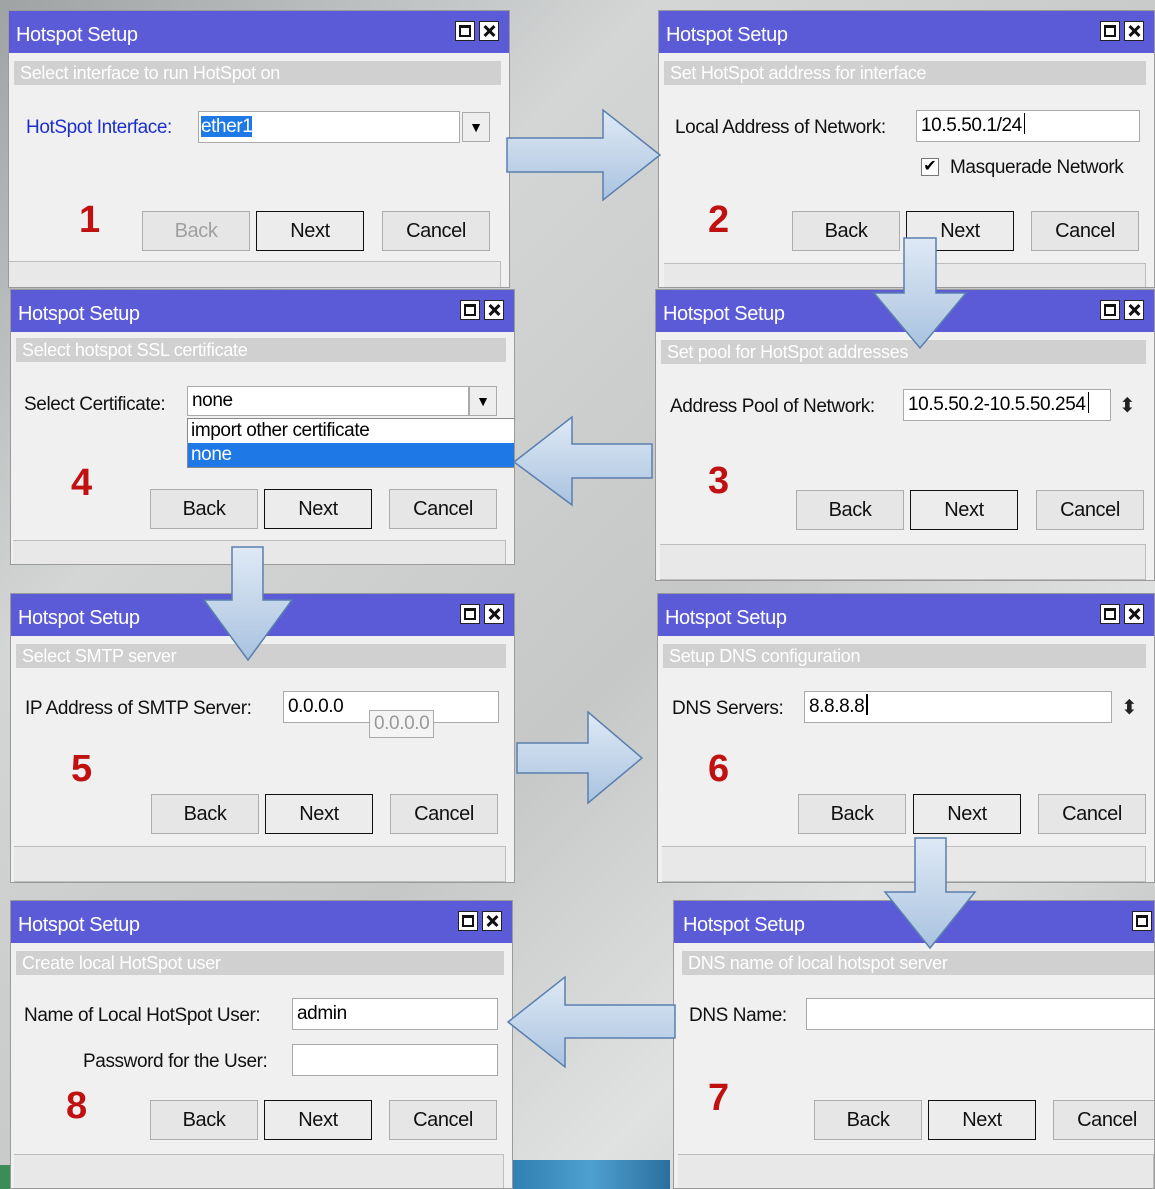  I want to click on step-banner: Select hotspot SSL certificate, so click(261, 350).